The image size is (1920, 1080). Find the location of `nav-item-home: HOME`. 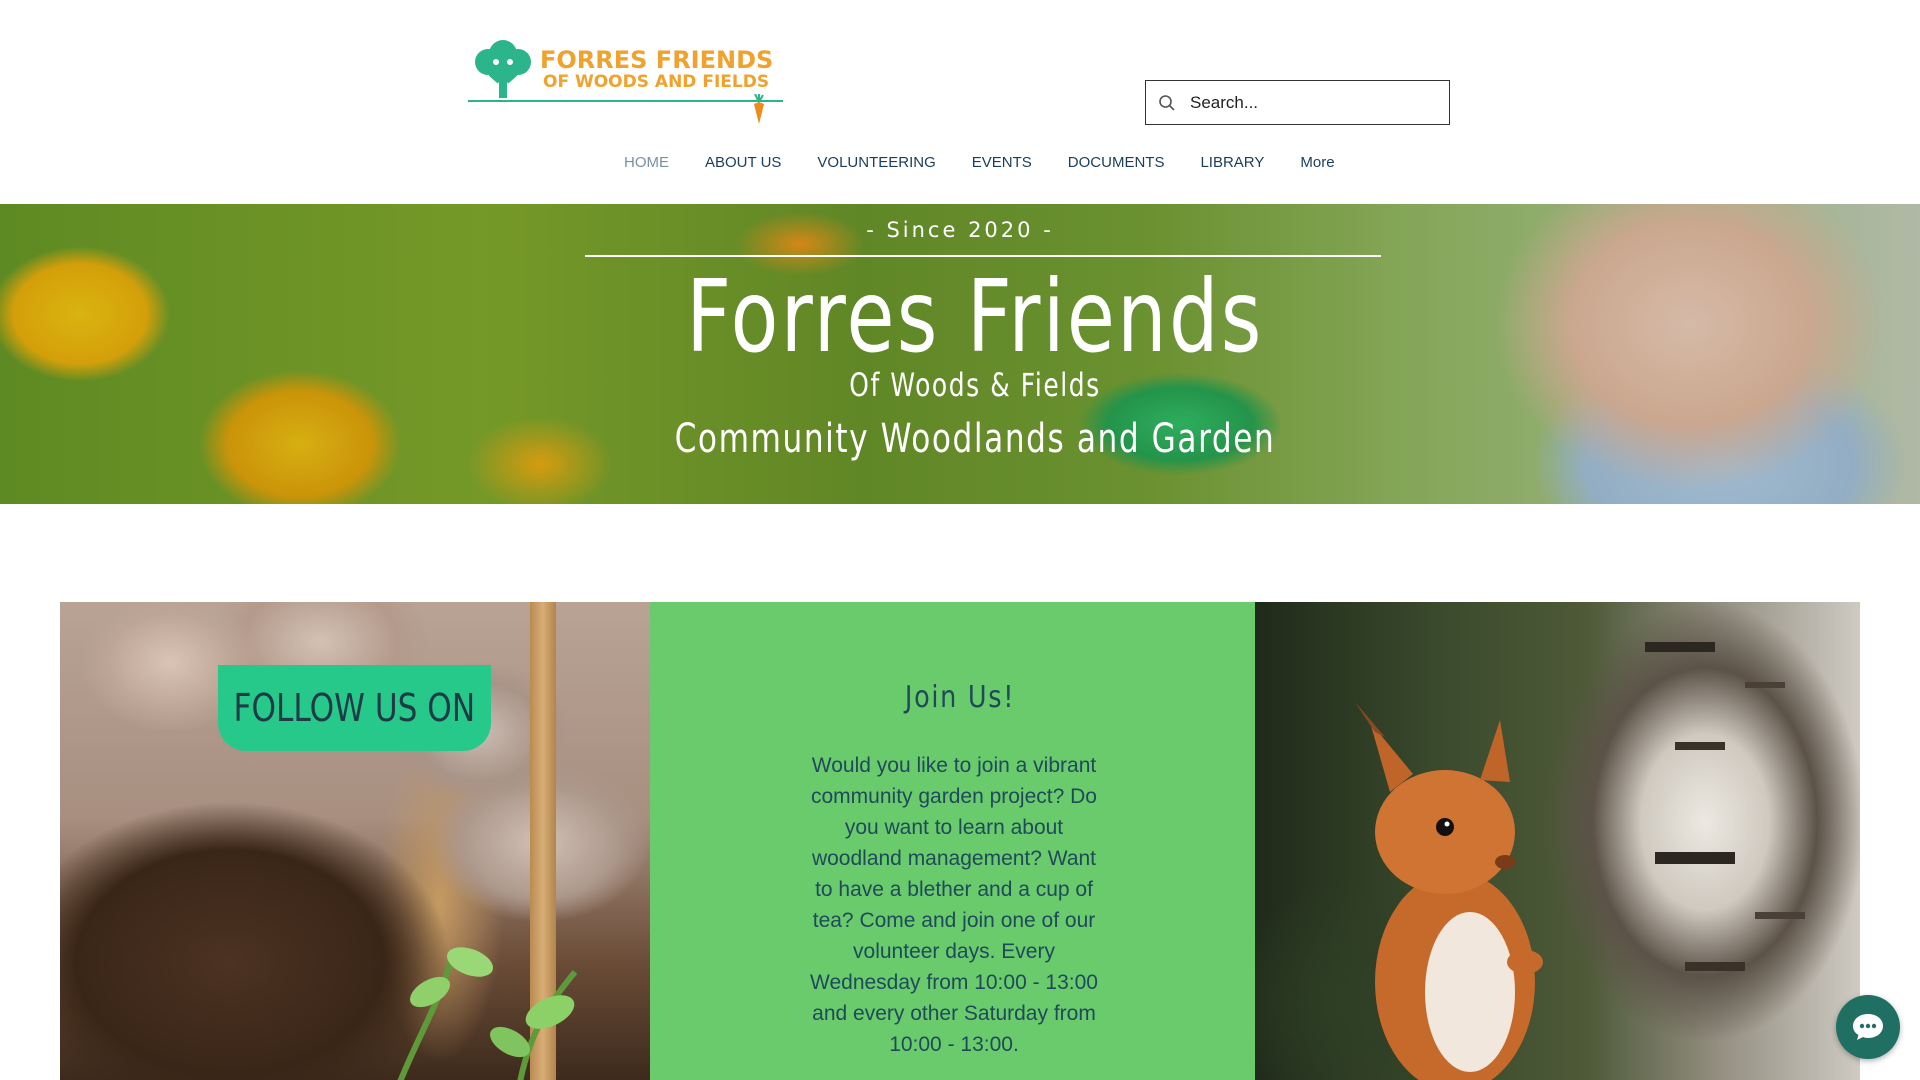

nav-item-home: HOME is located at coordinates (646, 162).